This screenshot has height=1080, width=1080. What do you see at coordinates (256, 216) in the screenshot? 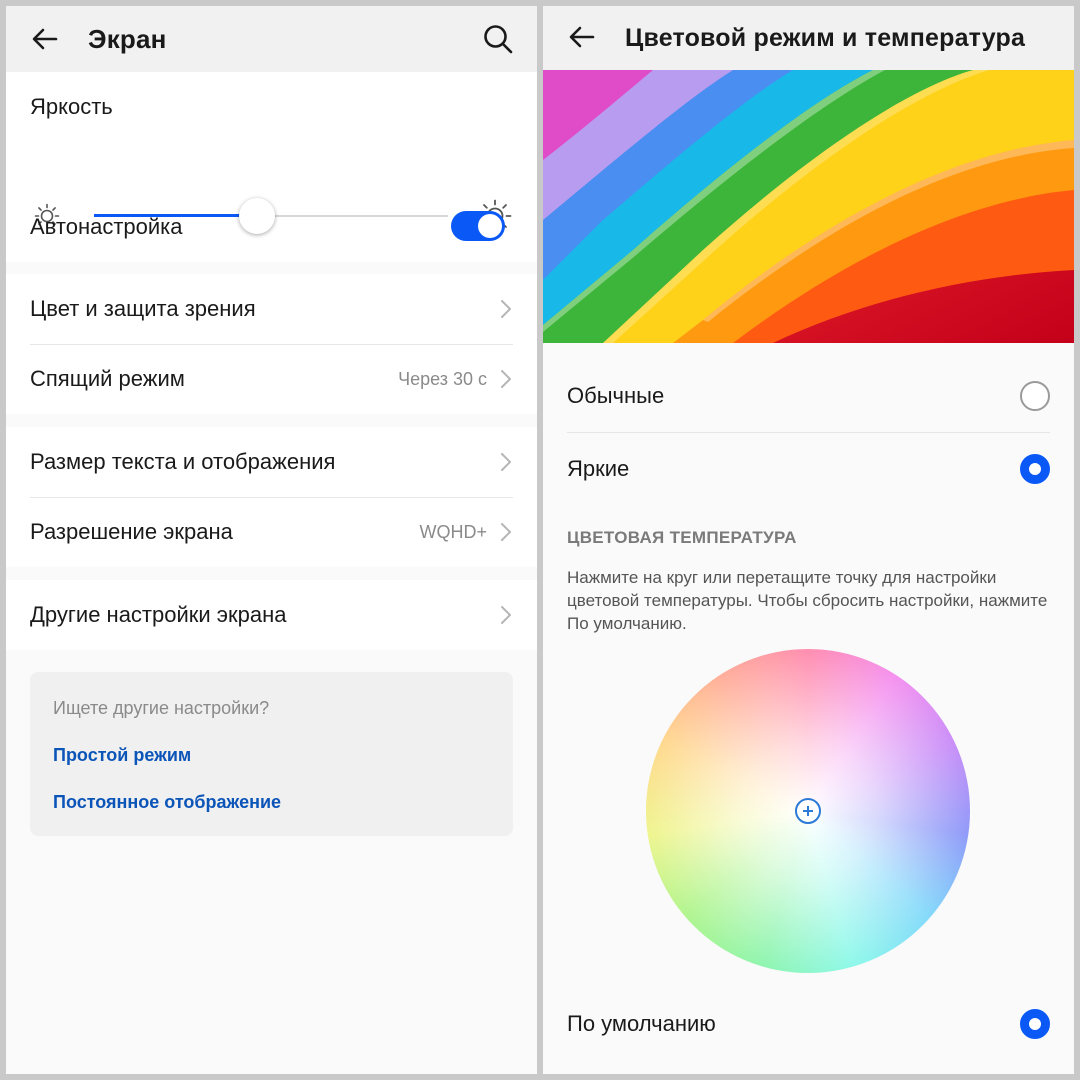
I see `slider-thumb` at bounding box center [256, 216].